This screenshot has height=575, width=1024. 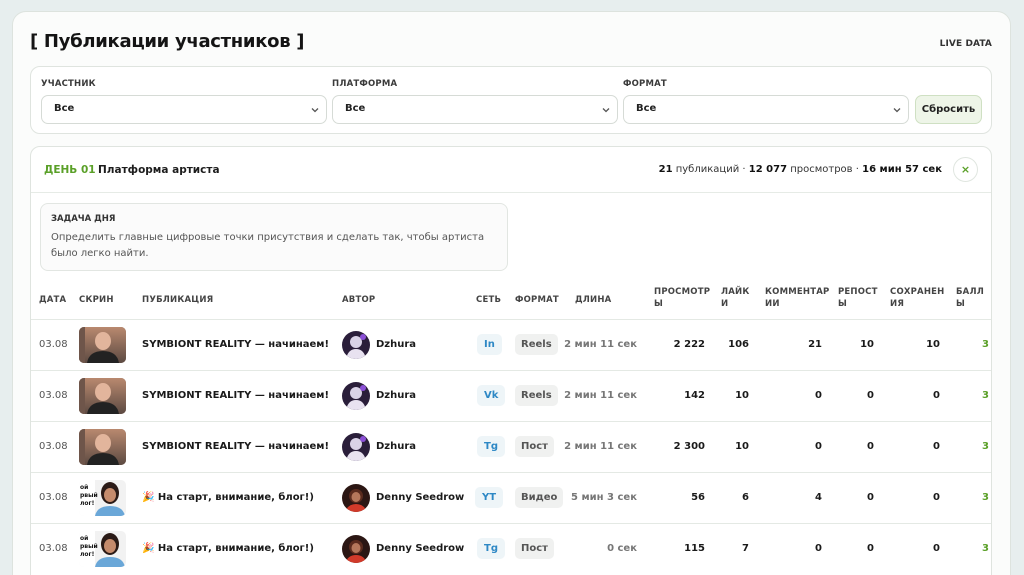 What do you see at coordinates (970, 298) in the screenshot?
I see `col-points: БАЛЛ Ы` at bounding box center [970, 298].